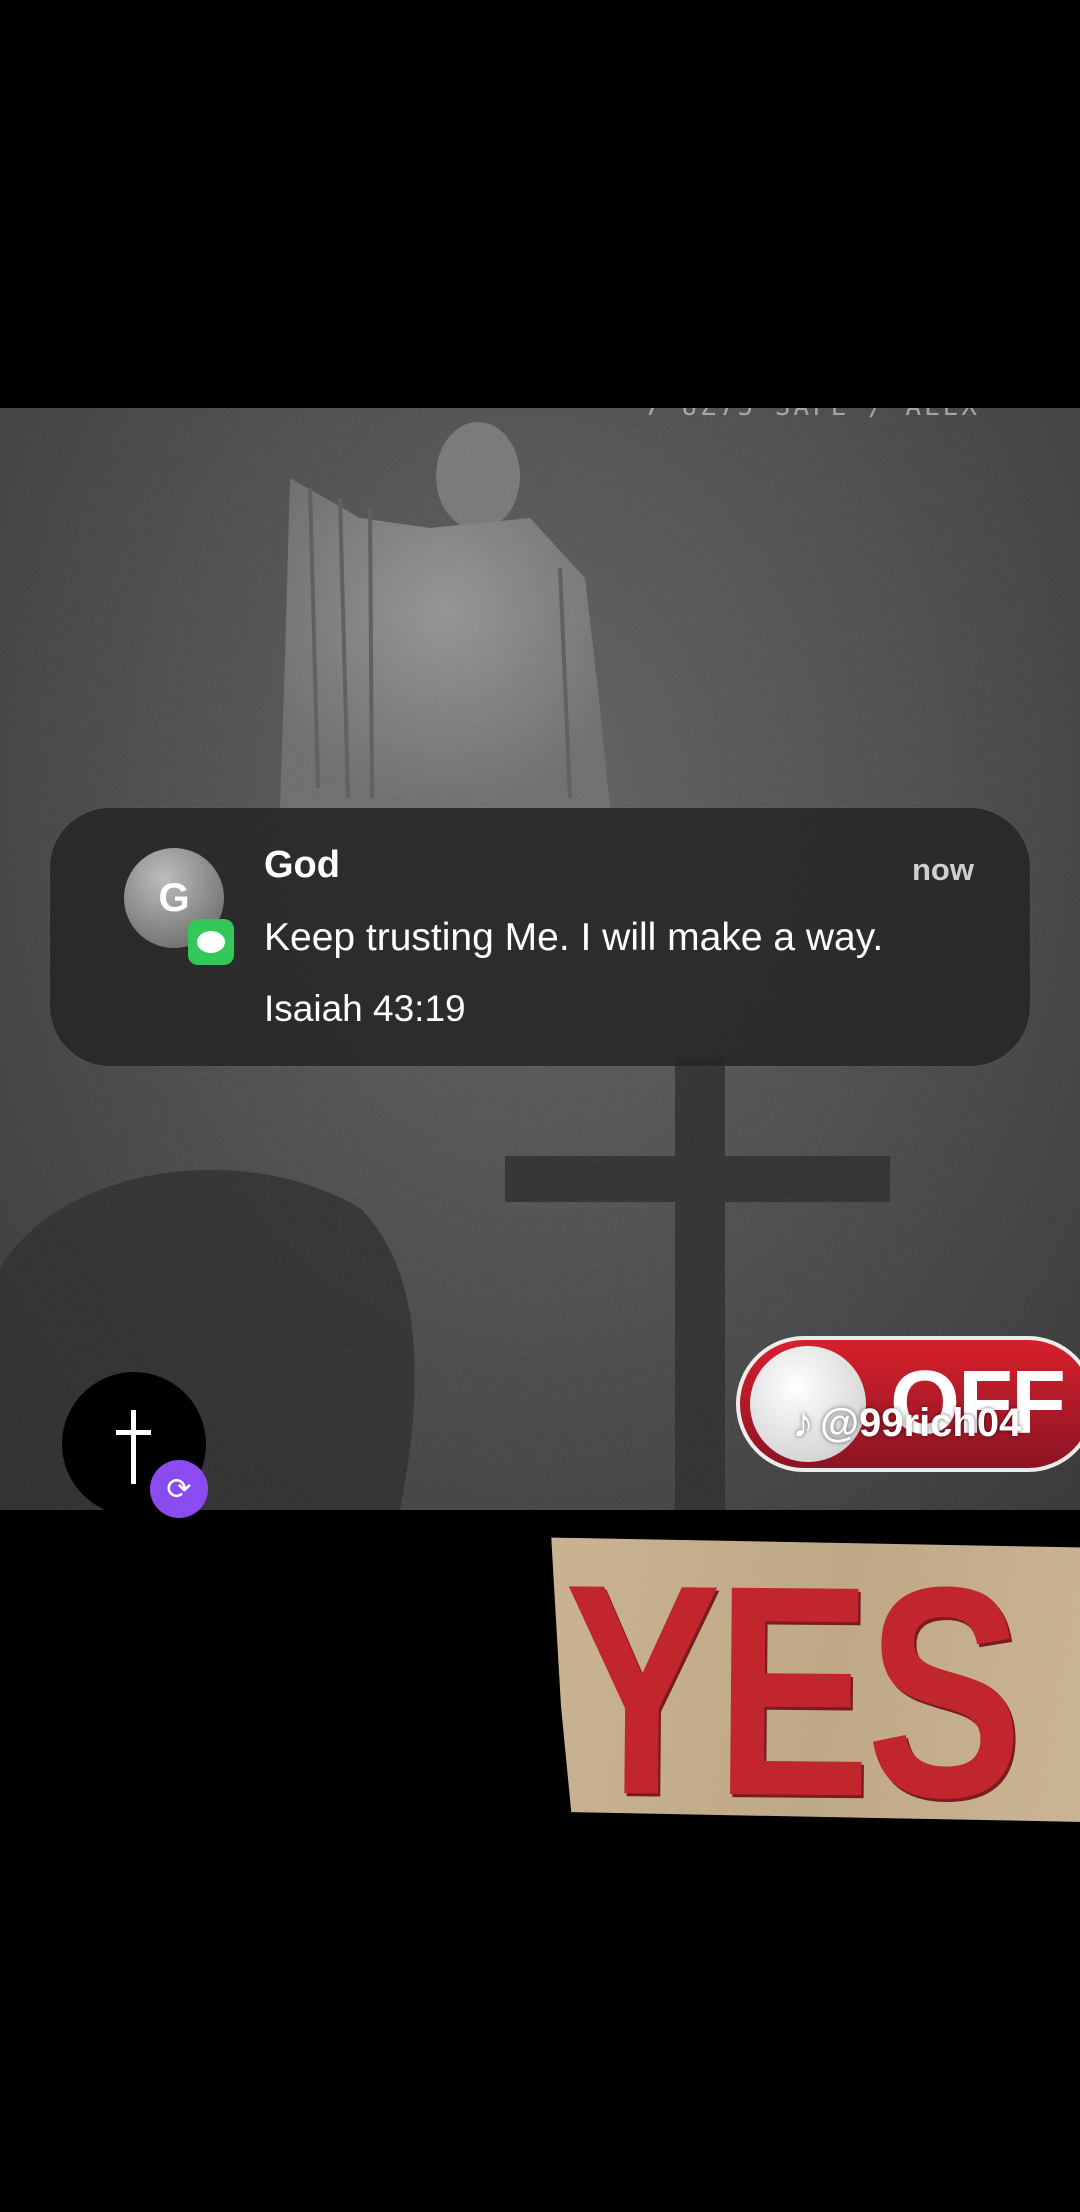 The height and width of the screenshot is (2212, 1080). Describe the element at coordinates (921, 1422) in the screenshot. I see `watermark-handle: @99rich04` at that location.